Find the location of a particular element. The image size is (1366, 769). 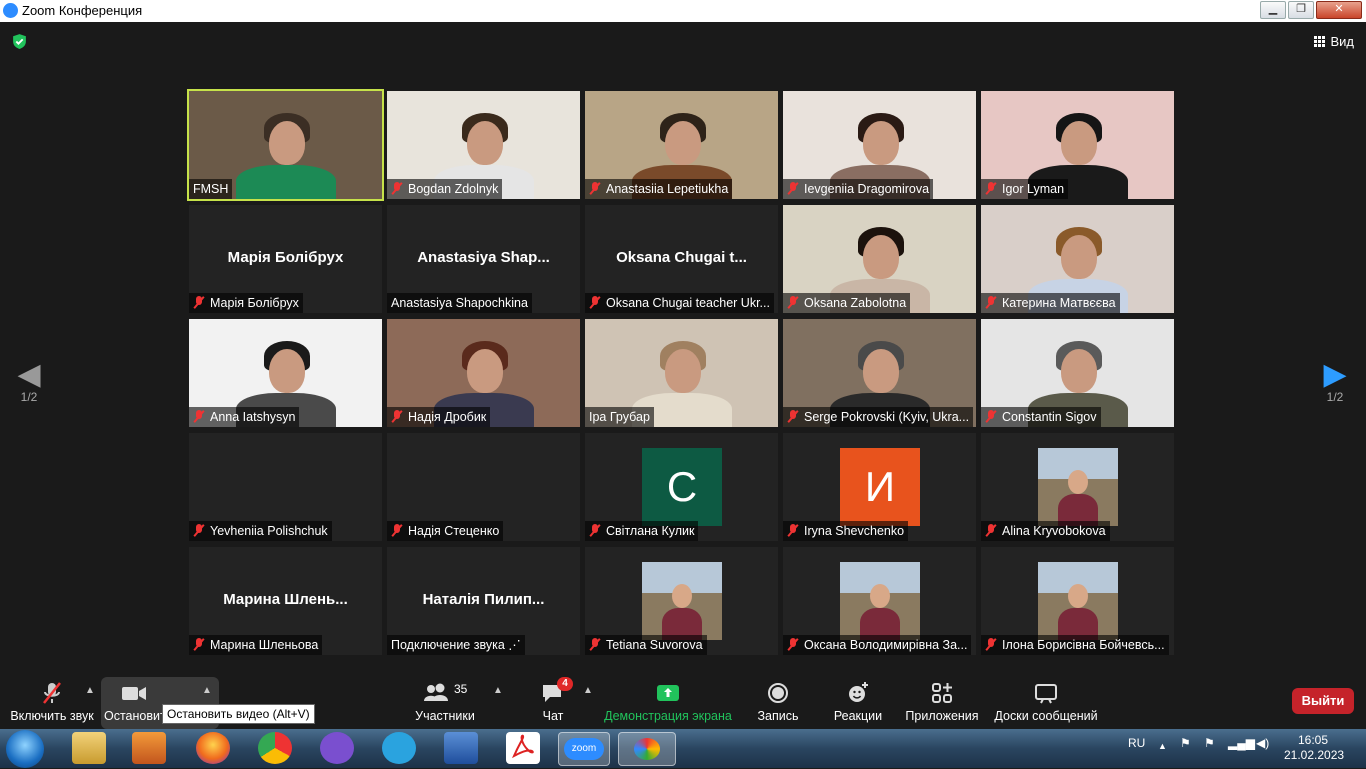

participant-tile: Oksana Zabolotna is located at coordinates (879, 259).